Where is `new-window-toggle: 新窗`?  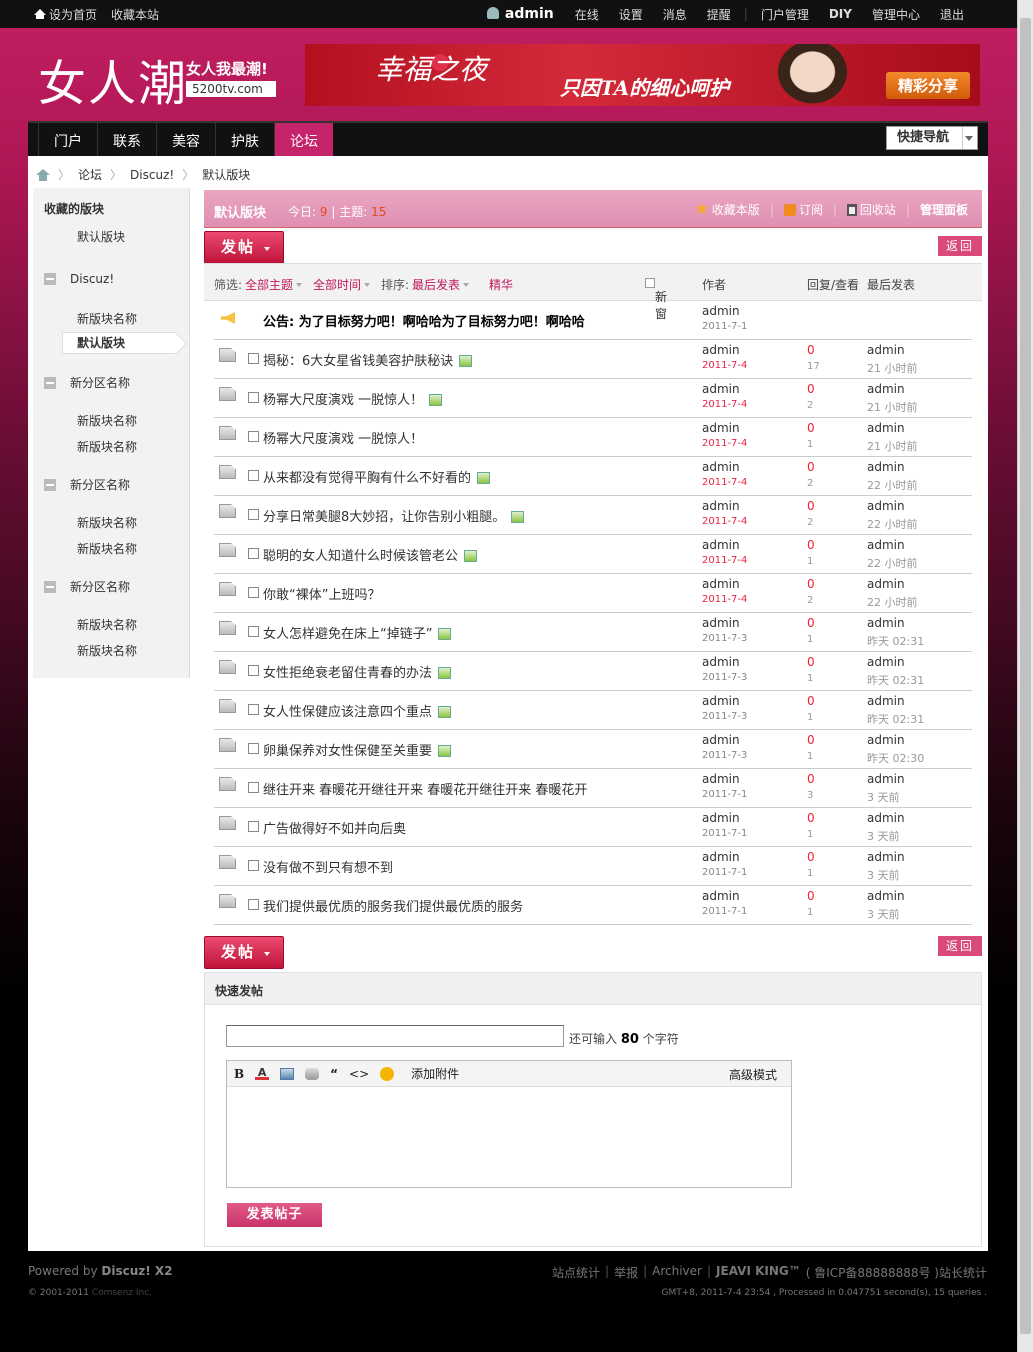
new-window-toggle: 新窗 is located at coordinates (656, 298).